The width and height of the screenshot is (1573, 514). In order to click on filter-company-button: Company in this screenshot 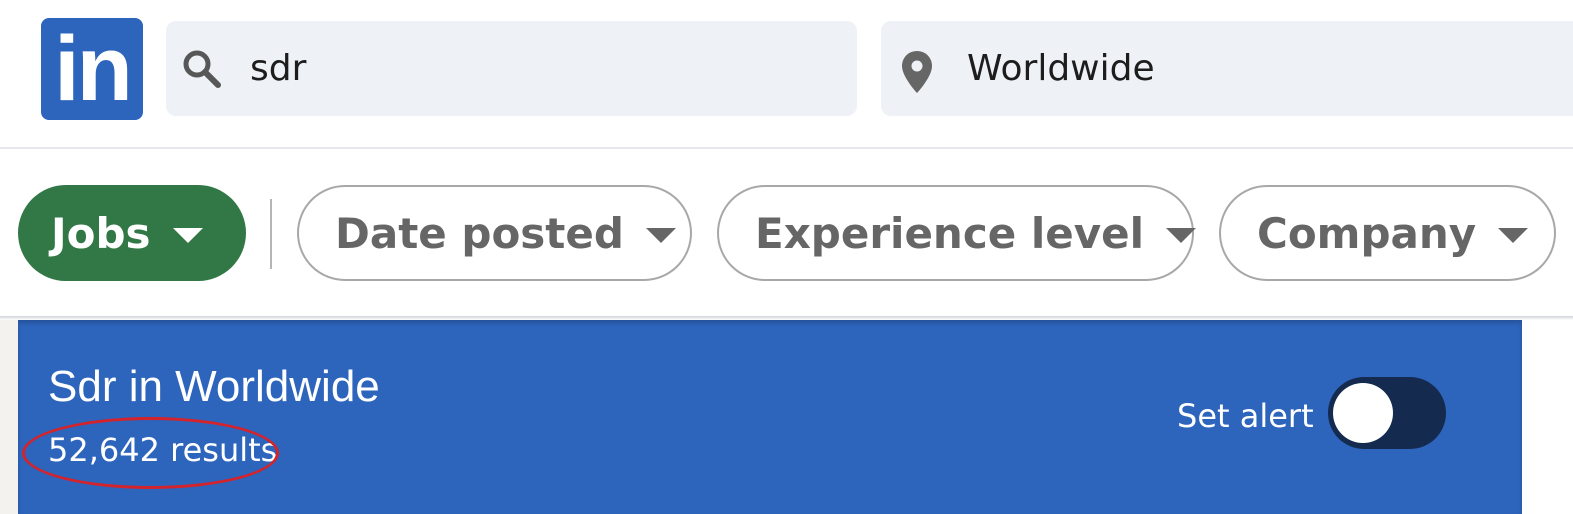, I will do `click(1387, 233)`.